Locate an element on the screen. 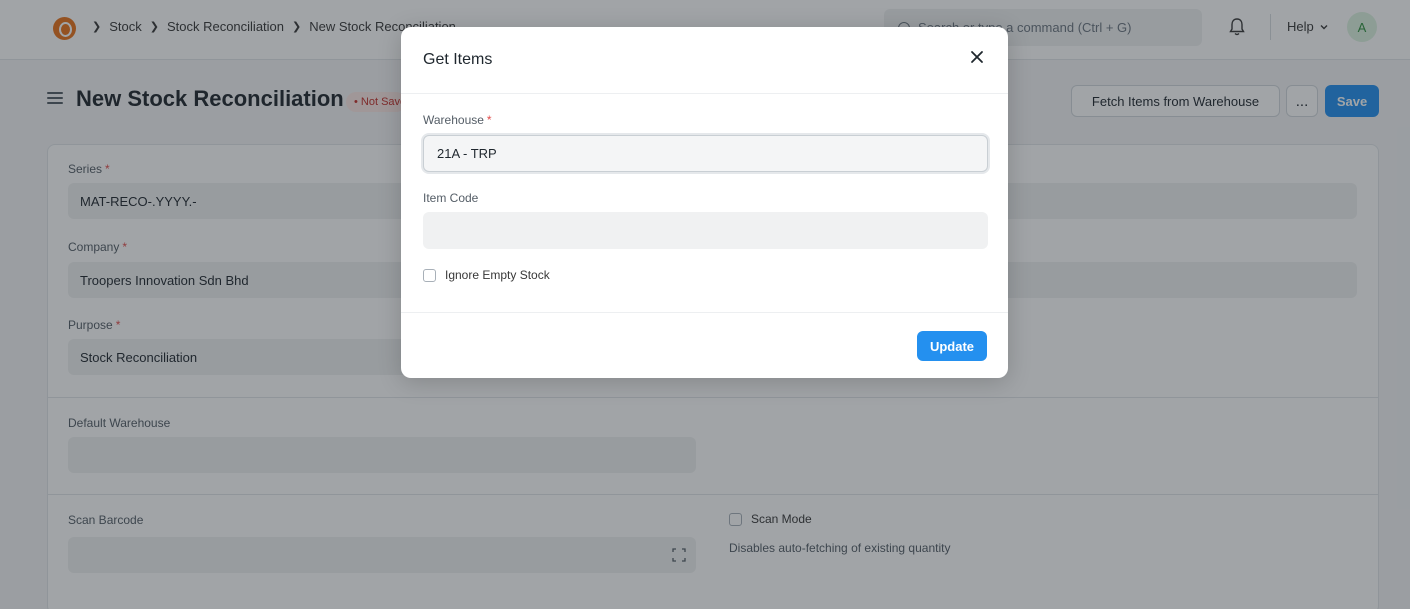  dialog-footer-divider is located at coordinates (704, 312).